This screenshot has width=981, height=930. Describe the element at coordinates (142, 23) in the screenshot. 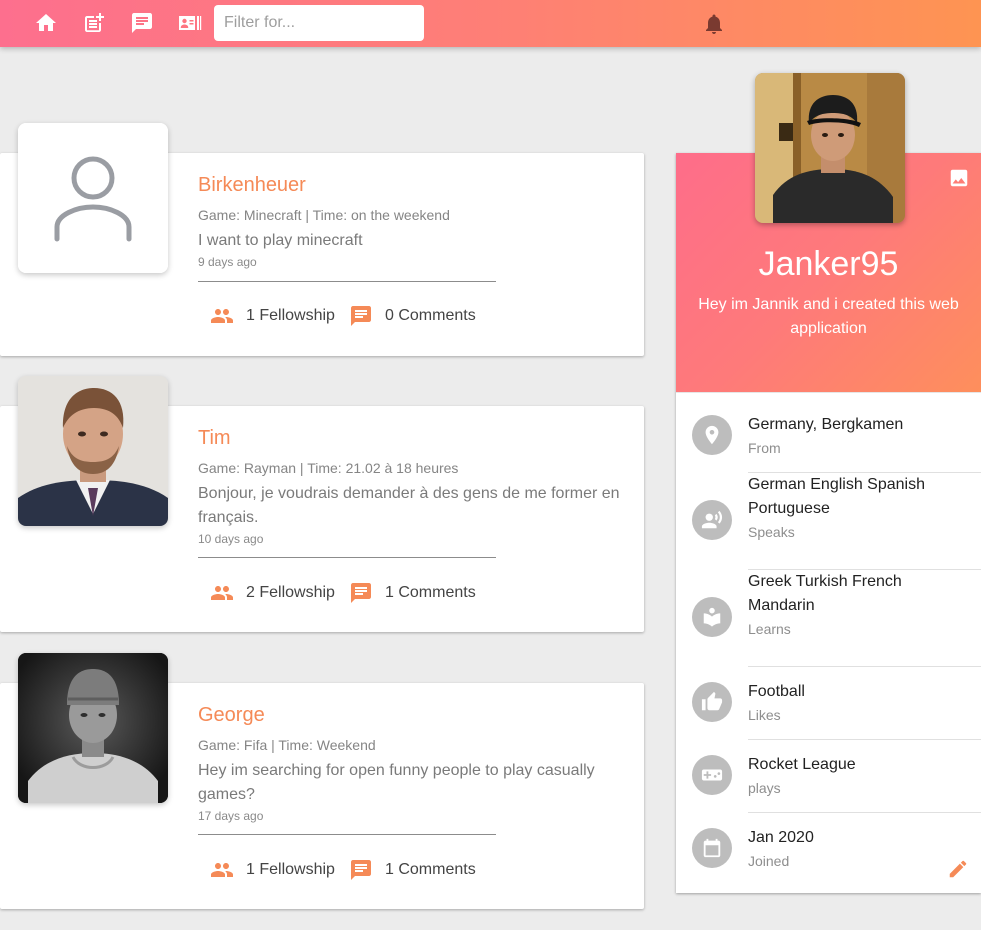

I see `chat-icon` at that location.